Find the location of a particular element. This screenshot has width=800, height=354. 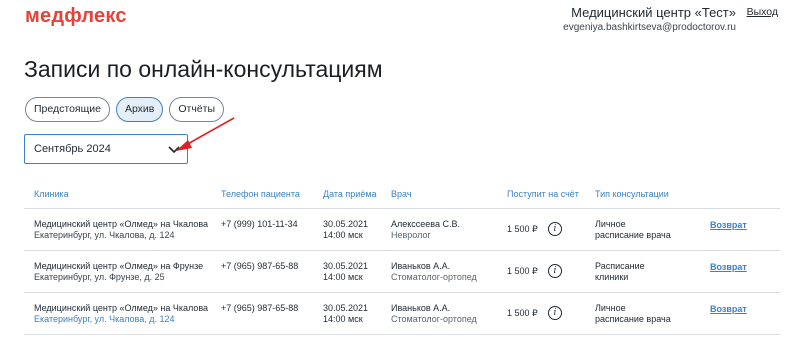

medflex-logo: медфлекс is located at coordinates (76, 16).